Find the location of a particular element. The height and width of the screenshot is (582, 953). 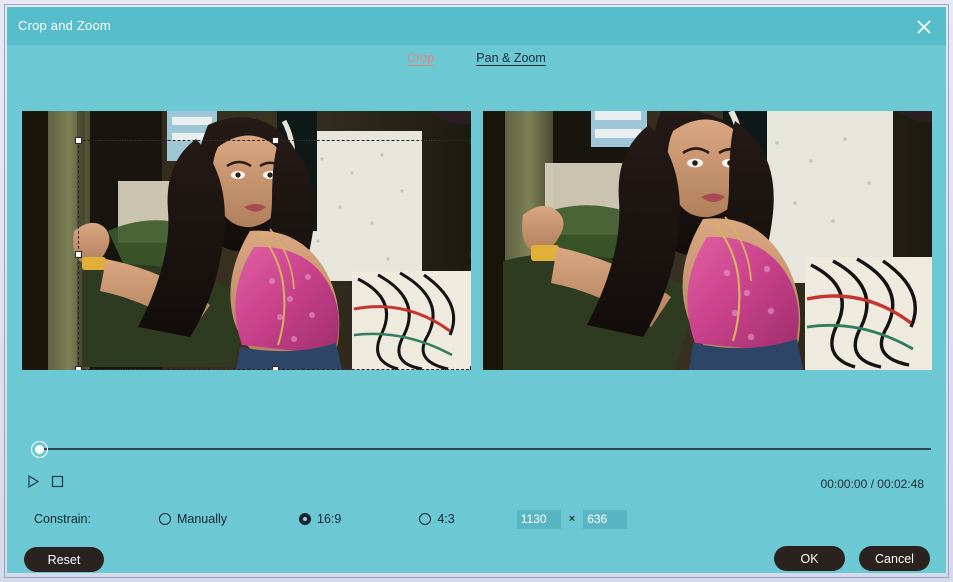

radio-4-3: 4:3 is located at coordinates (437, 519).